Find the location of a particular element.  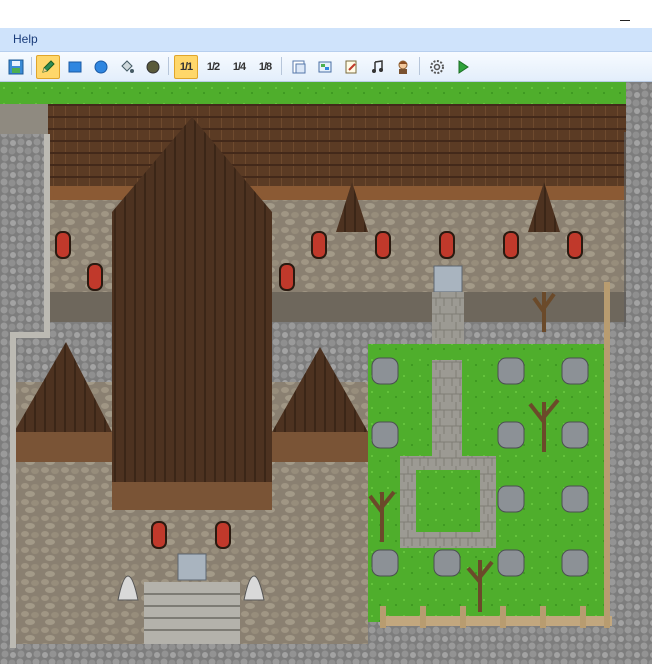

options-icon is located at coordinates (437, 67).